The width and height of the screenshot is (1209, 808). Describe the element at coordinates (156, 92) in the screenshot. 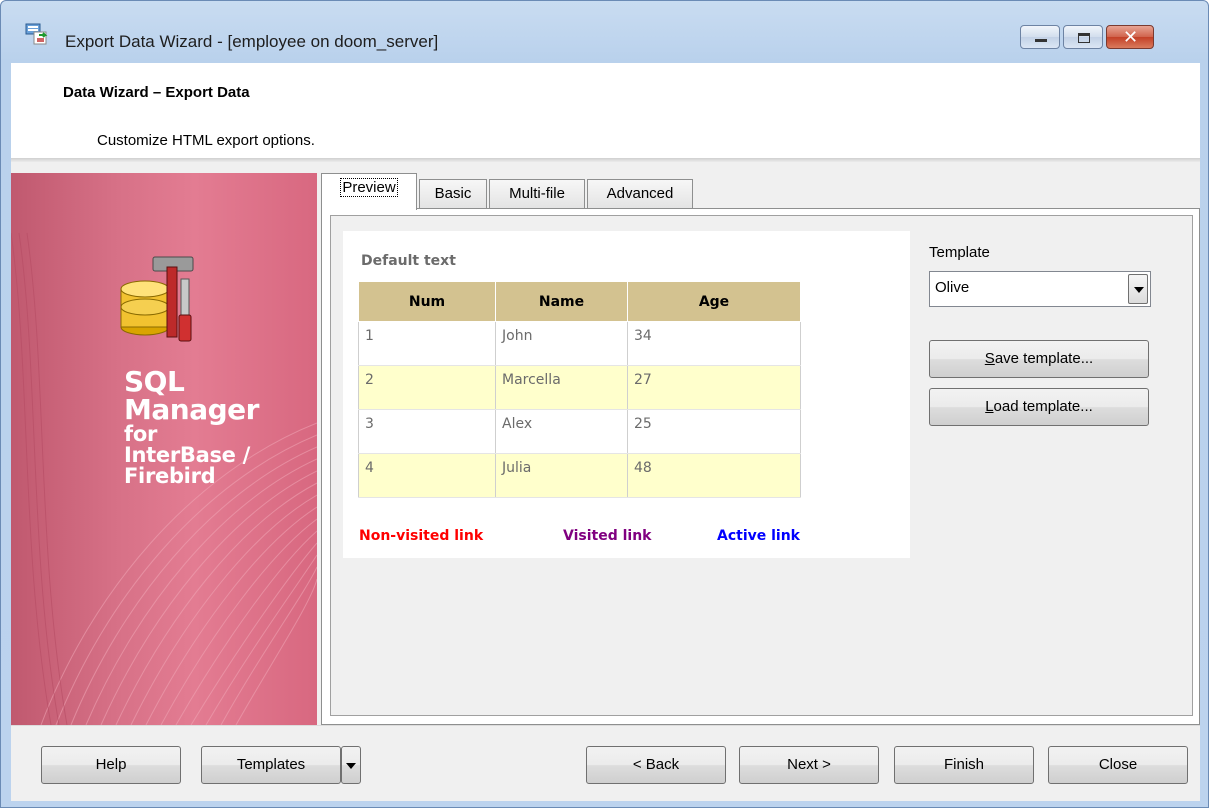

I see `wizard-title: Data Wizard – Export Data` at that location.